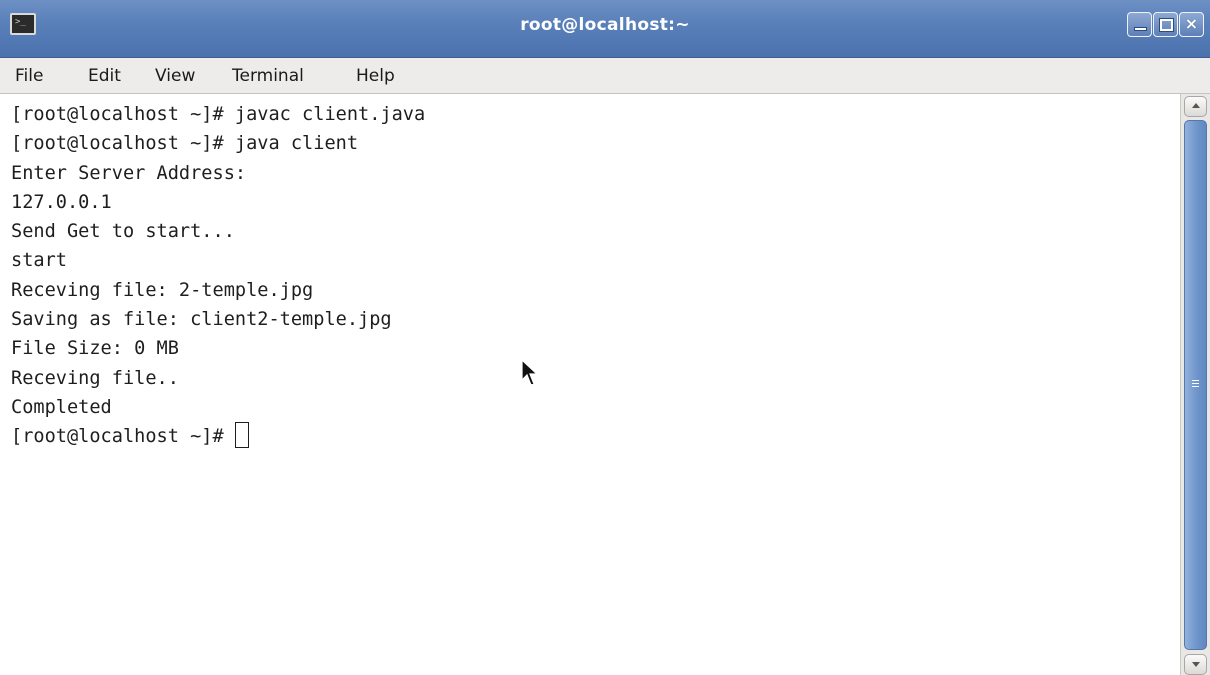 The height and width of the screenshot is (675, 1210). Describe the element at coordinates (129, 173) in the screenshot. I see `terminal-line: Enter Server Address:` at that location.